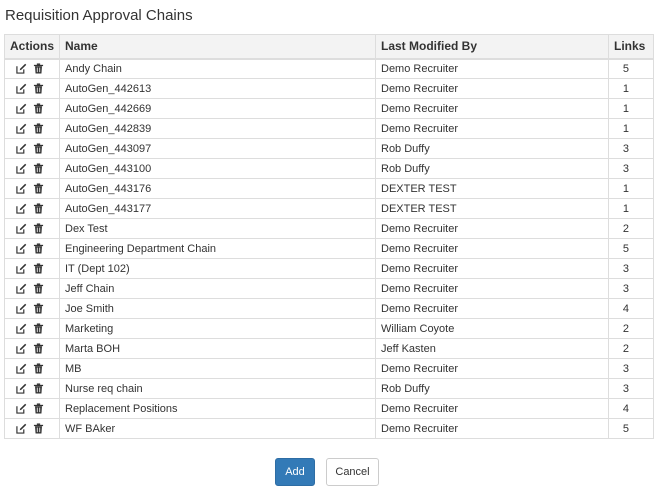 The width and height of the screenshot is (660, 491). I want to click on table-row: AutoGen_443176 DEXTER TEST 1, so click(329, 188).